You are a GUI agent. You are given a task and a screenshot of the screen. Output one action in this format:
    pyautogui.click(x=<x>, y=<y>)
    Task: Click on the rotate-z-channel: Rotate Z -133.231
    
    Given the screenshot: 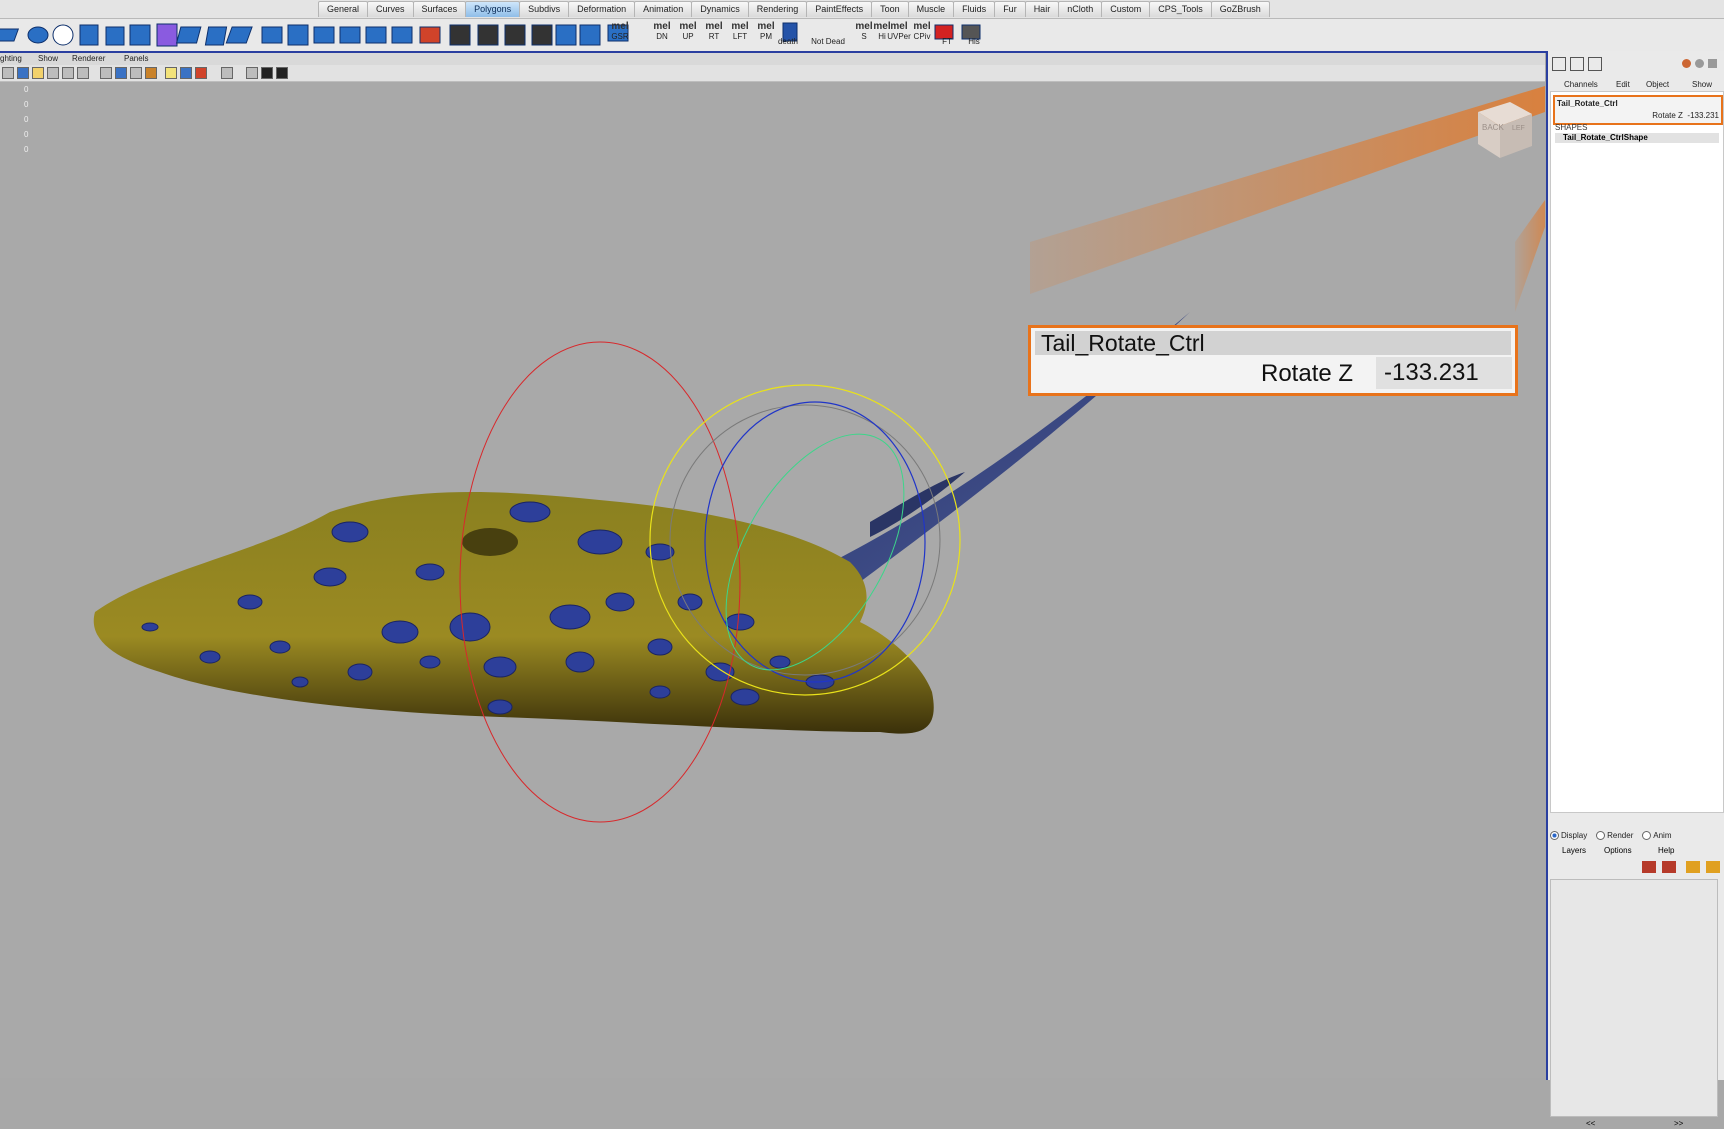 What is the action you would take?
    pyautogui.click(x=1685, y=115)
    